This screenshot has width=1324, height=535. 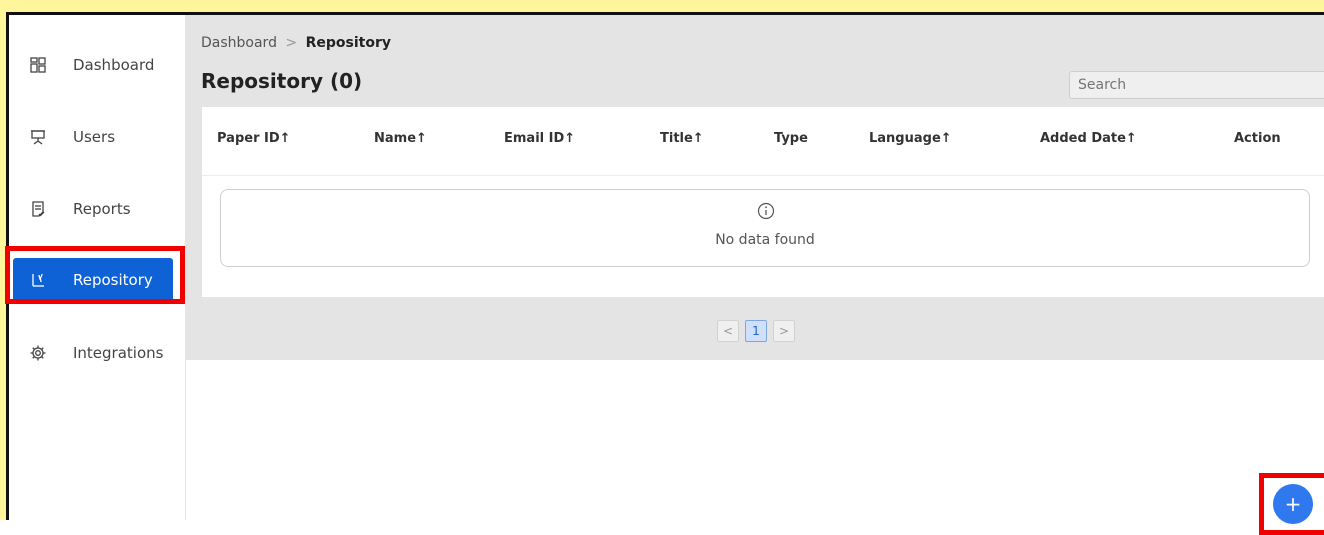 What do you see at coordinates (766, 211) in the screenshot?
I see `info-icon` at bounding box center [766, 211].